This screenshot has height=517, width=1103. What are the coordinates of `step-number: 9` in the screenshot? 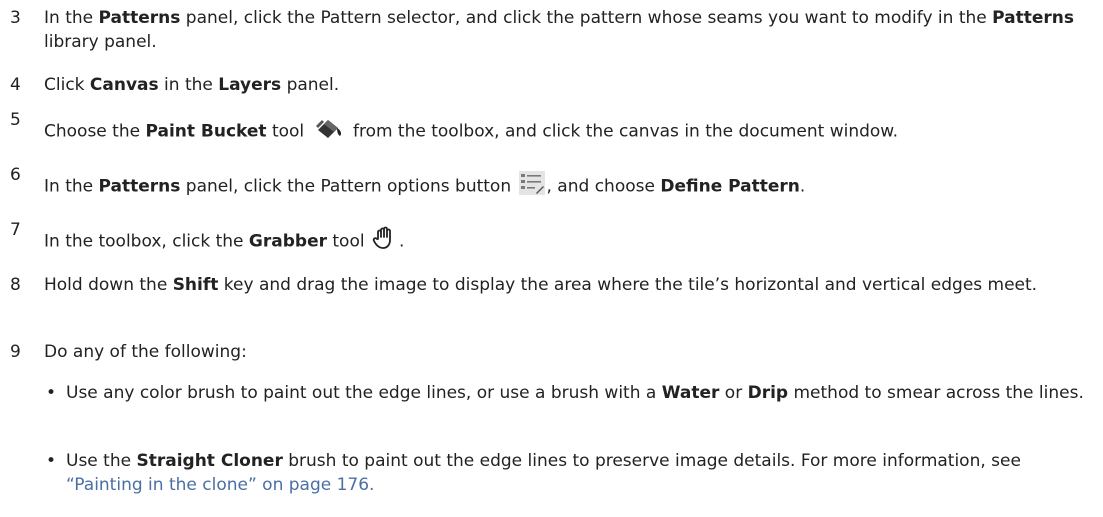 It's located at (15, 352).